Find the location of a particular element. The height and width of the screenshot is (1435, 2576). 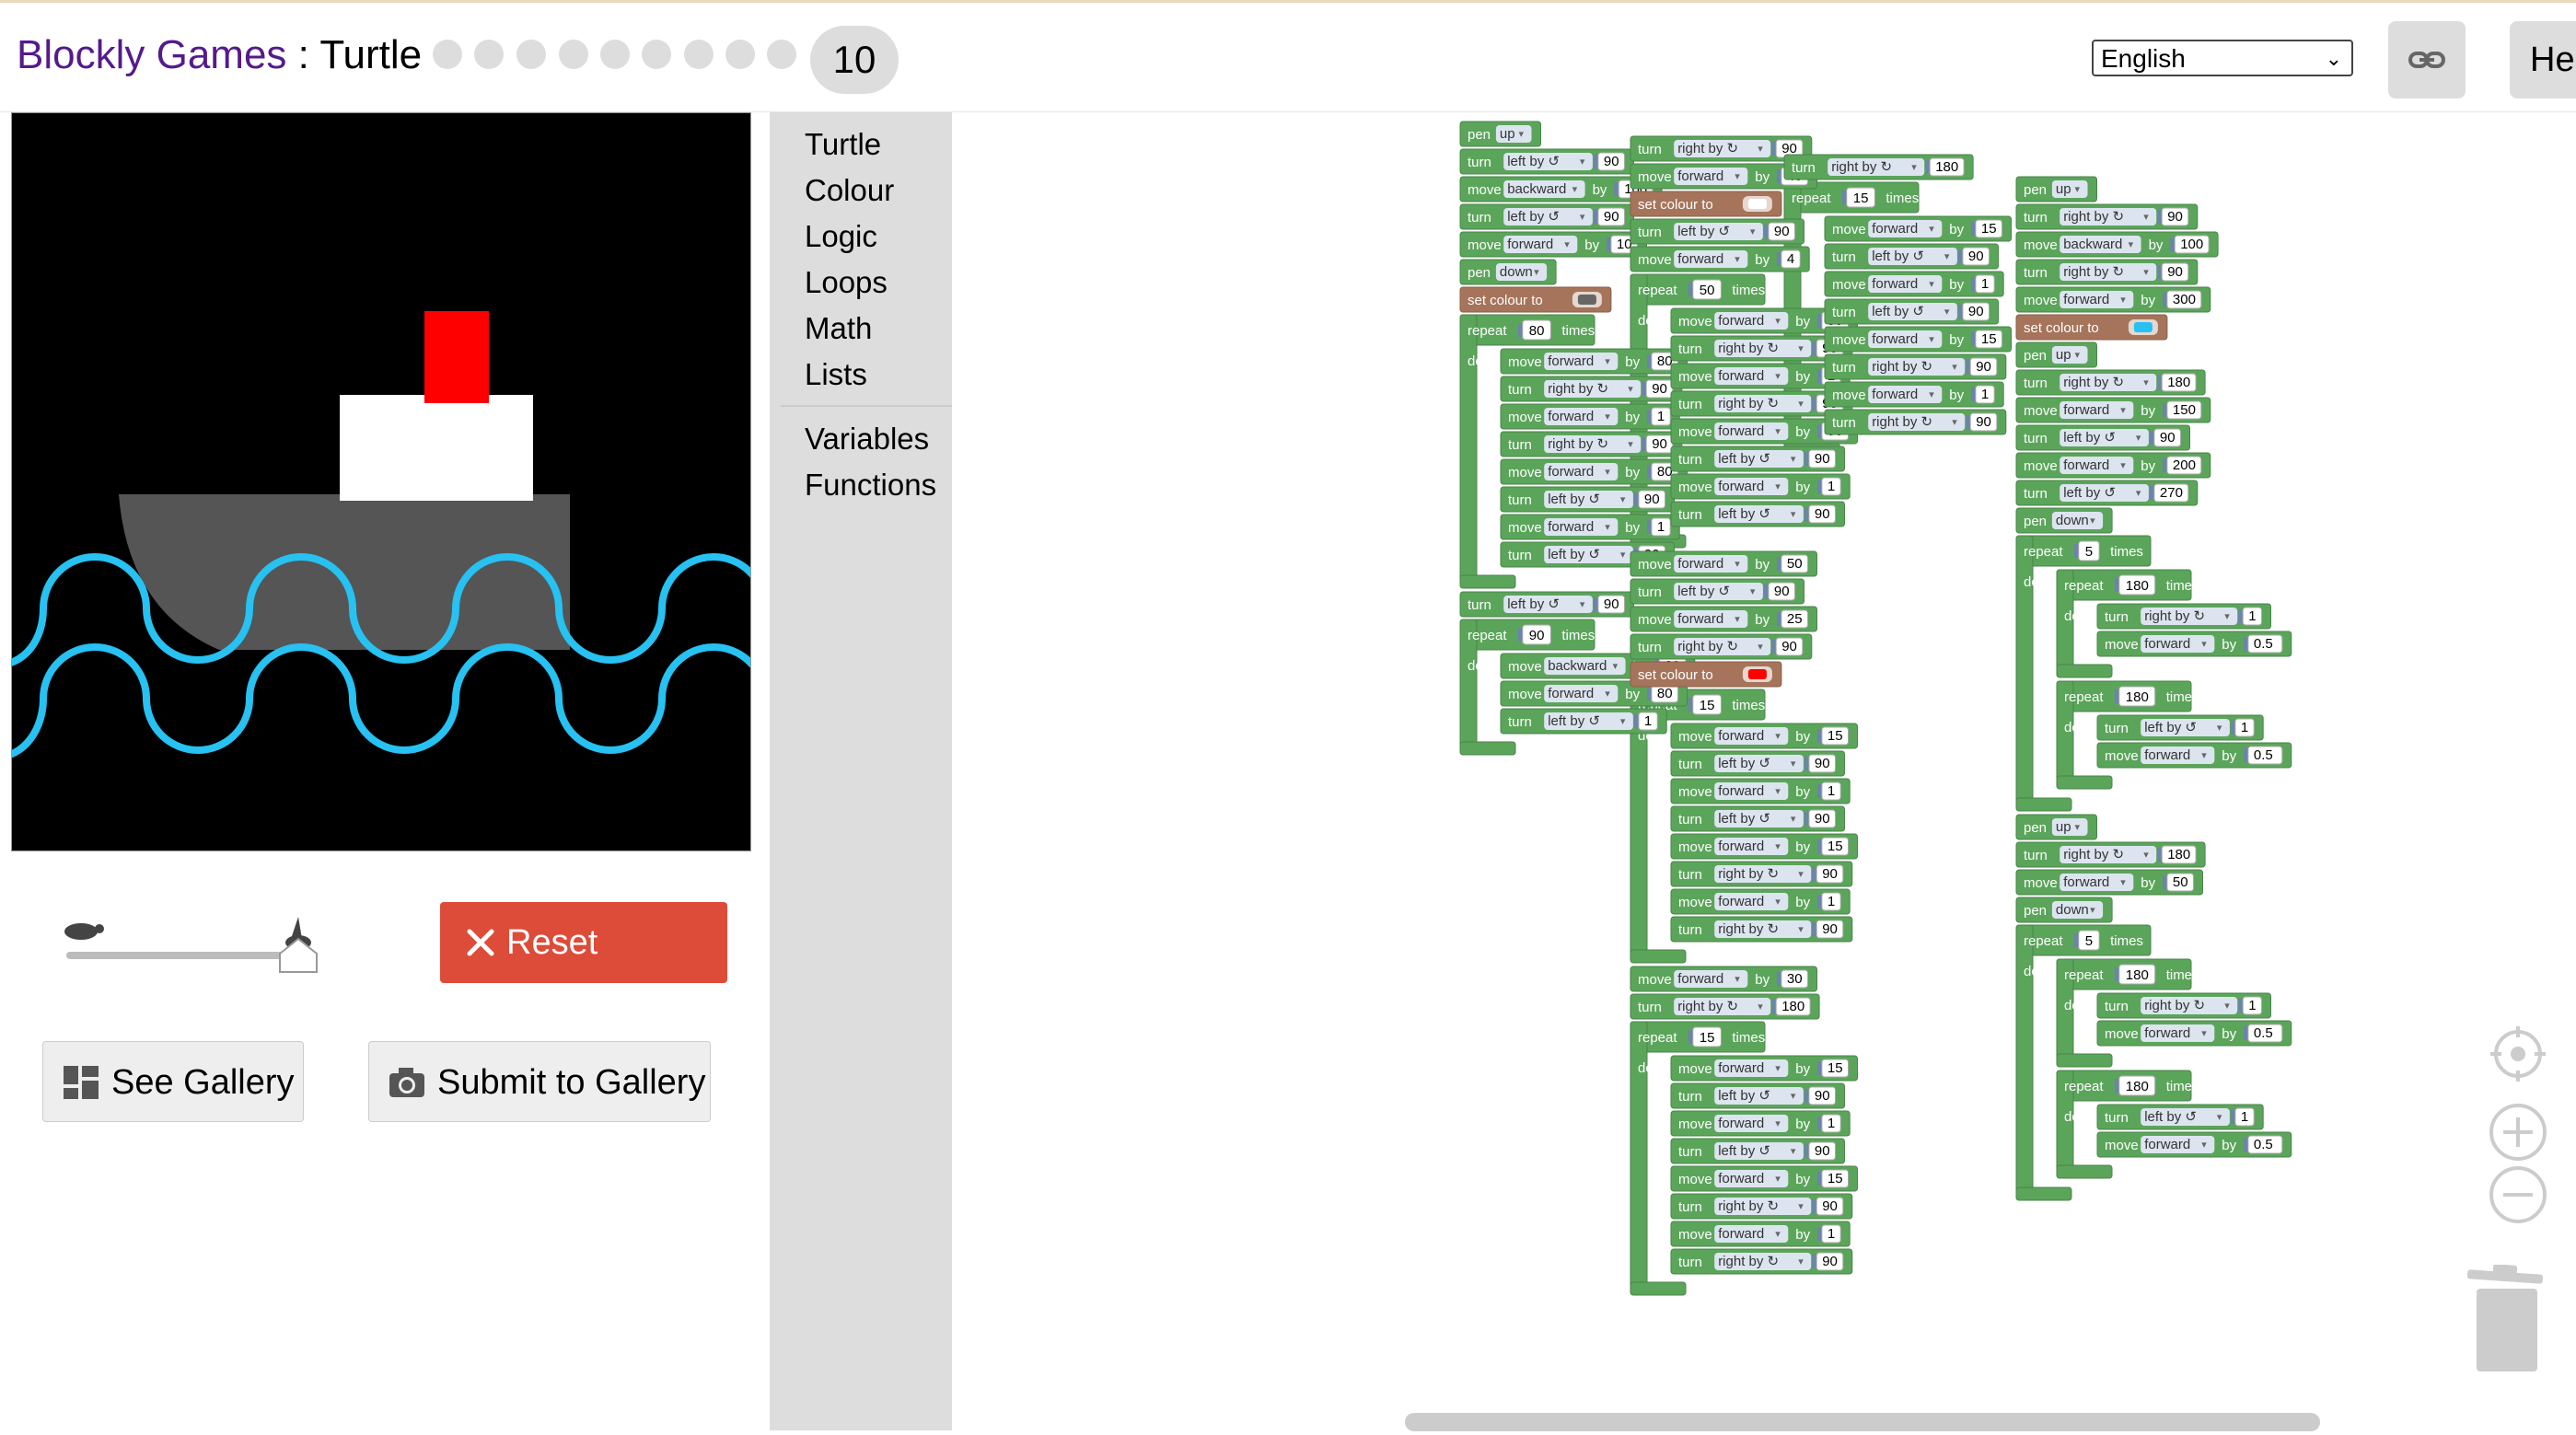

level-3-dot is located at coordinates (531, 55).